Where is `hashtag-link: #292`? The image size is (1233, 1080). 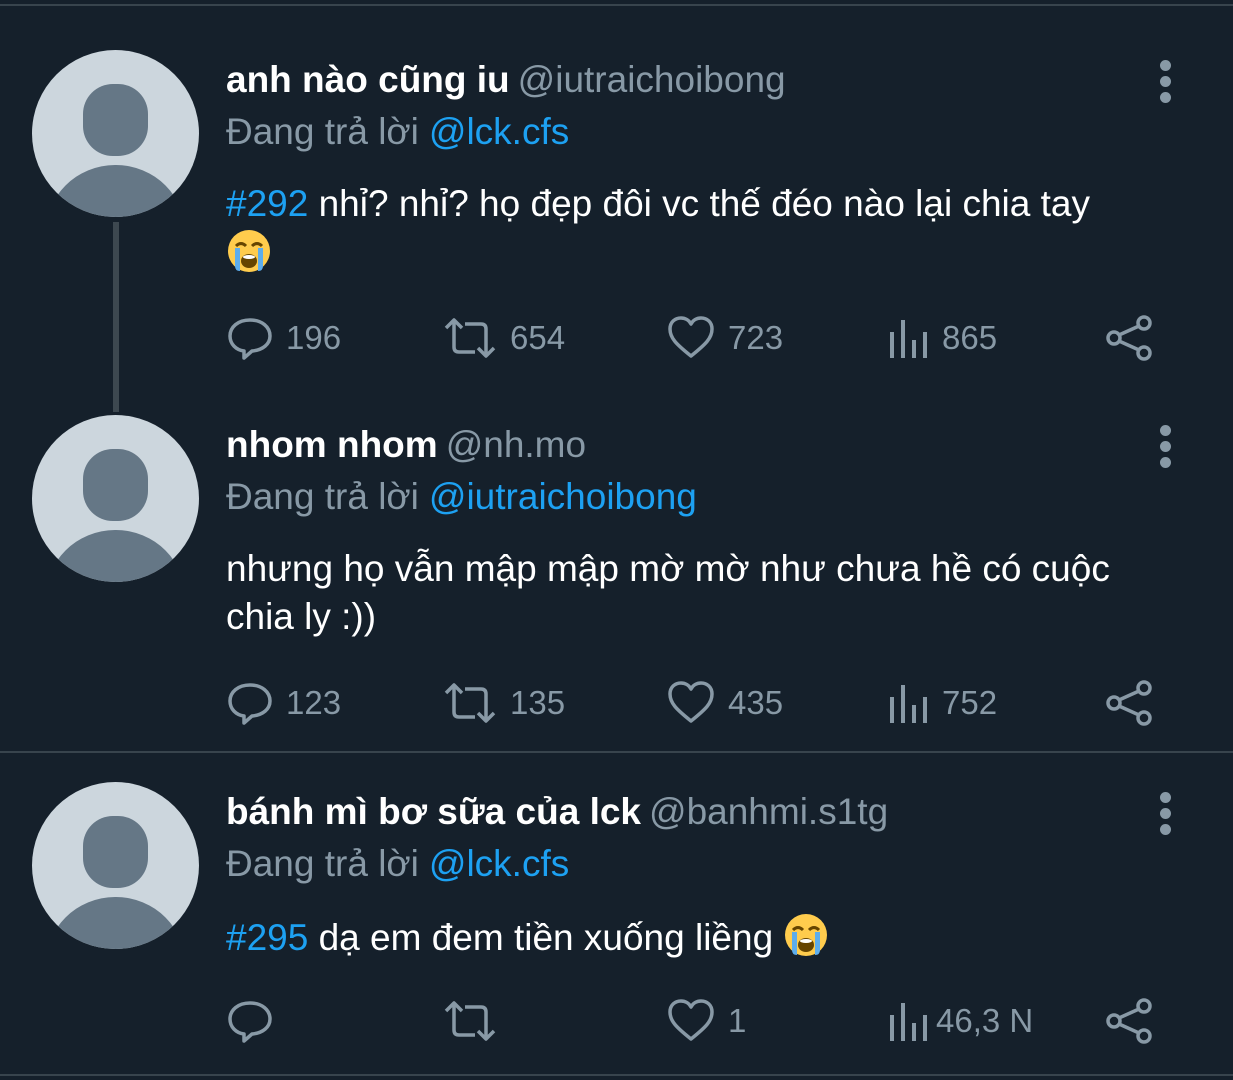 hashtag-link: #292 is located at coordinates (267, 203).